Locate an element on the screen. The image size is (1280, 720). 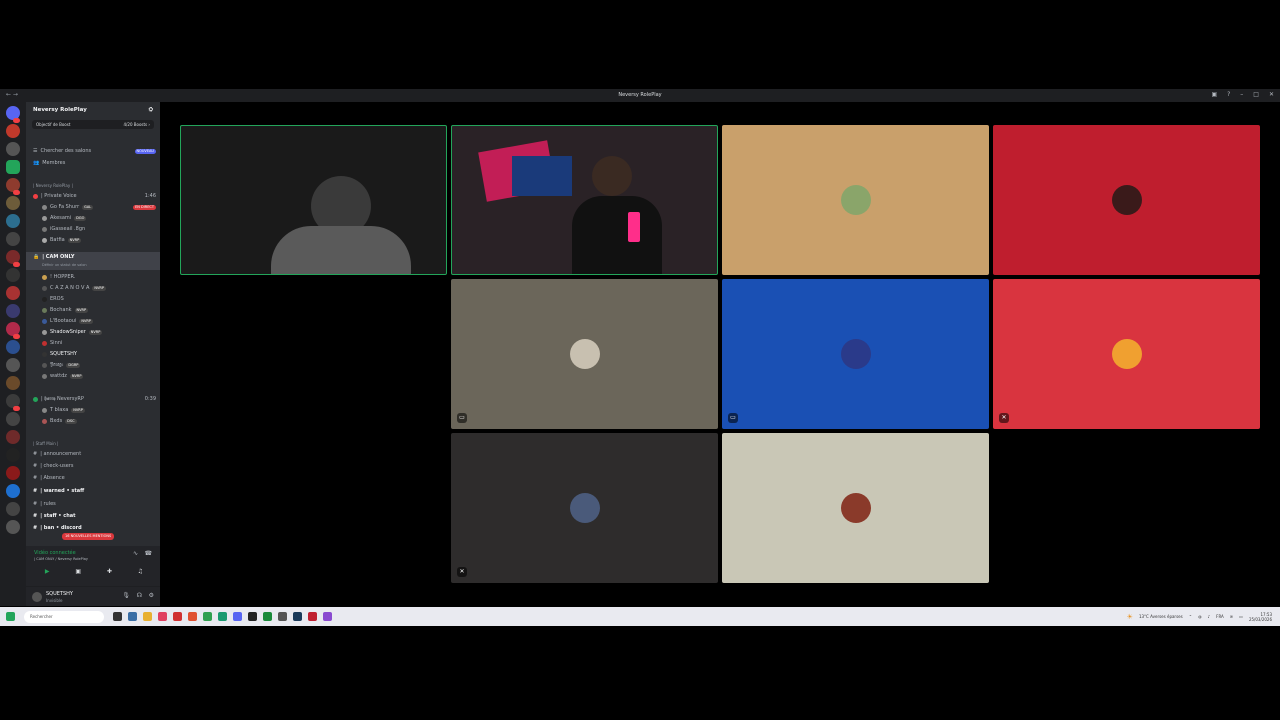
clock: 17:53 25/03/2026 is located at coordinates (1260, 617).